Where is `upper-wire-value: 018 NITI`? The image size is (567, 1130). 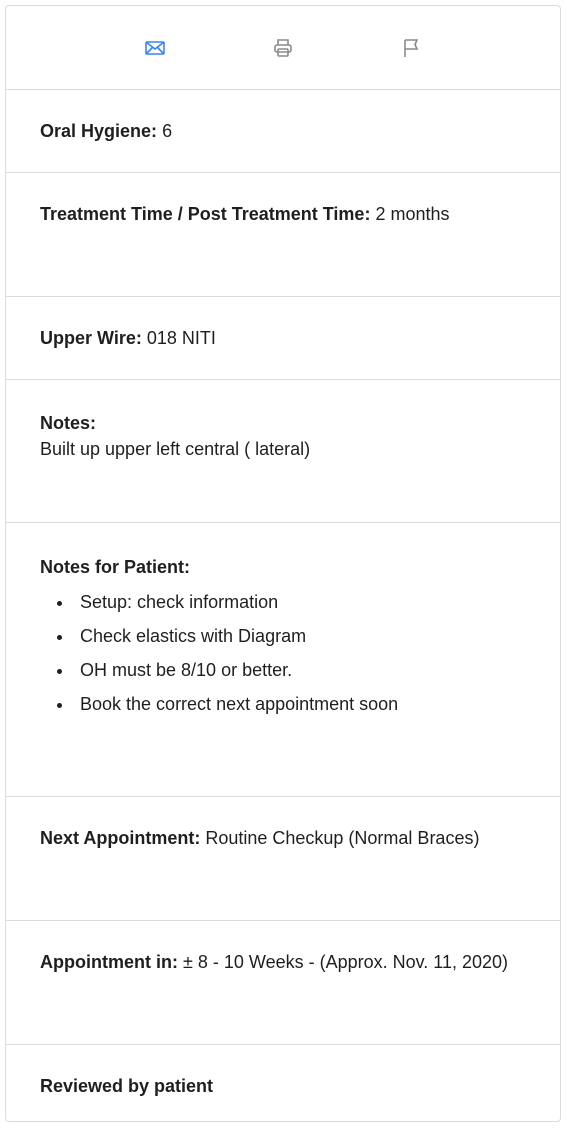
upper-wire-value: 018 NITI is located at coordinates (181, 338).